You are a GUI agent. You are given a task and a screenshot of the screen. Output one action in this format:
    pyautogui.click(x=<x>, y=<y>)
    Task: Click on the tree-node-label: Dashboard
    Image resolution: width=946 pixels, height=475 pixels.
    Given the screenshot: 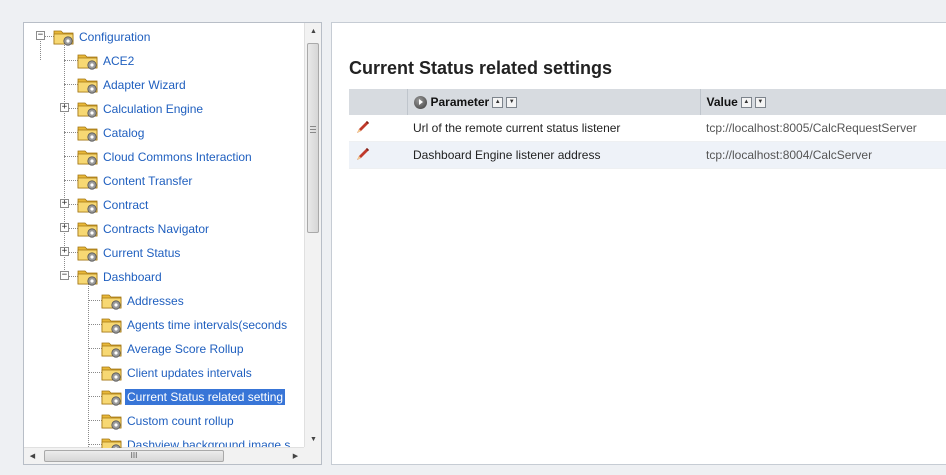 What is the action you would take?
    pyautogui.click(x=132, y=277)
    